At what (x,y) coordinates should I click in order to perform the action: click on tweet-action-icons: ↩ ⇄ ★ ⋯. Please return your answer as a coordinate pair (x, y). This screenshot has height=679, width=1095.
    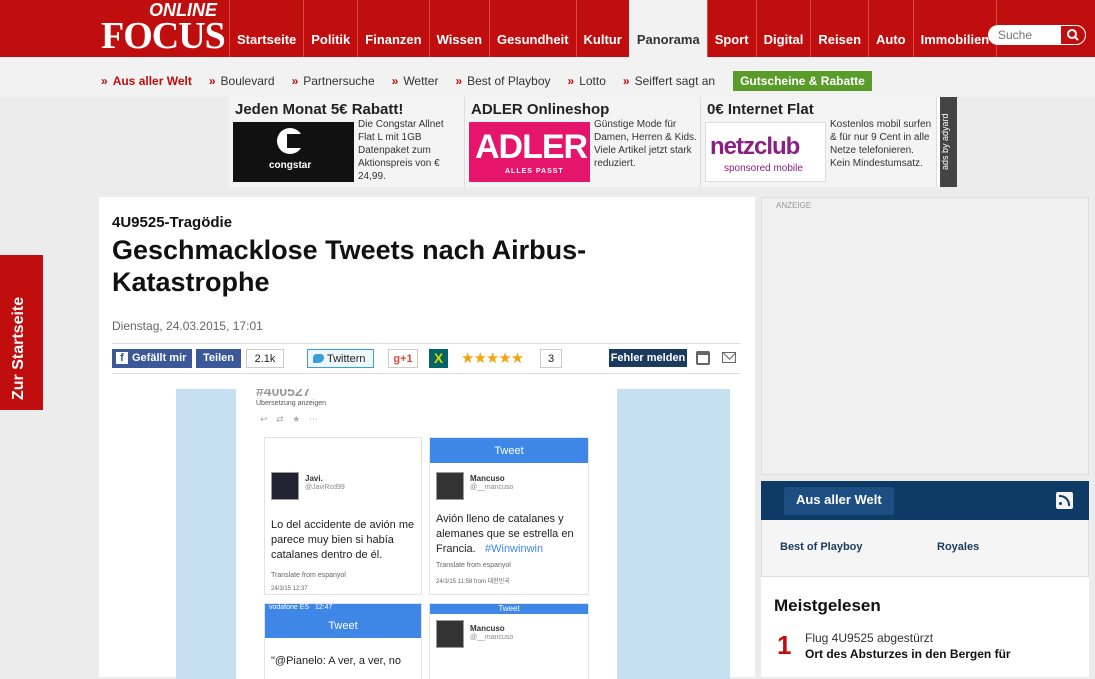
    Looking at the image, I should click on (289, 420).